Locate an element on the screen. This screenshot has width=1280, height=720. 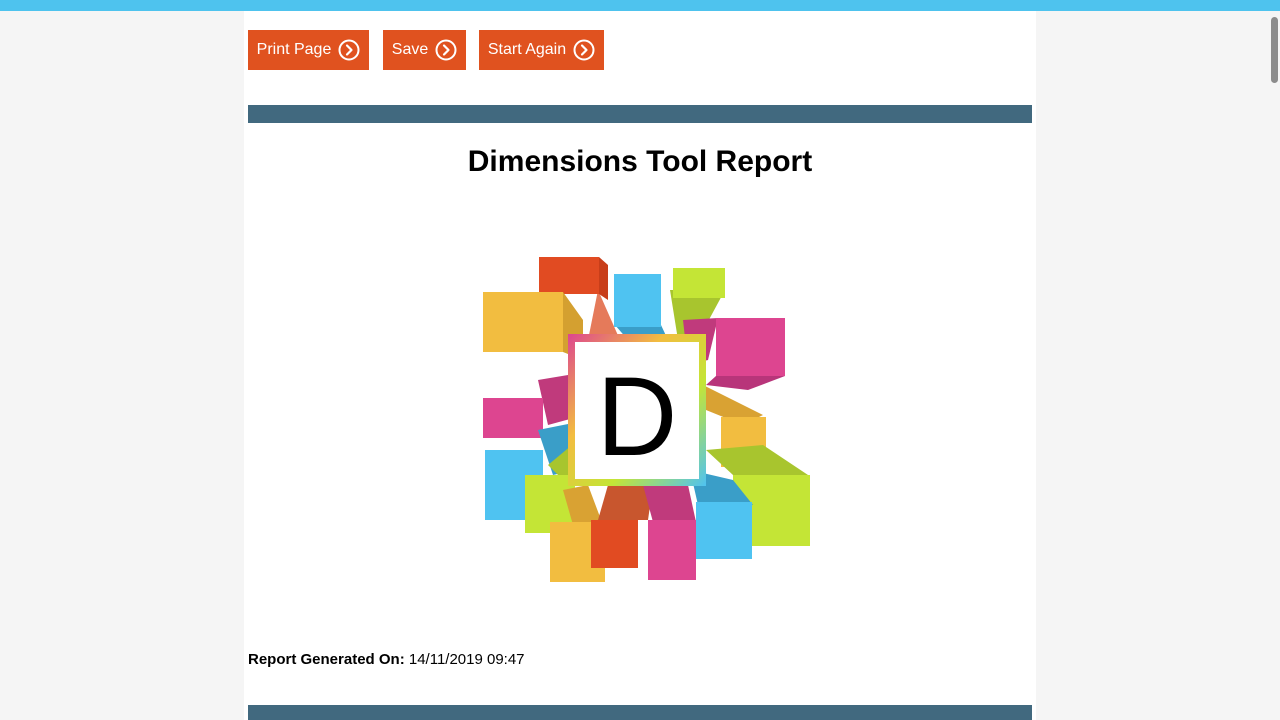
report-generated-line: Report Generated On: 14/11/2019 09:47 is located at coordinates (386, 659).